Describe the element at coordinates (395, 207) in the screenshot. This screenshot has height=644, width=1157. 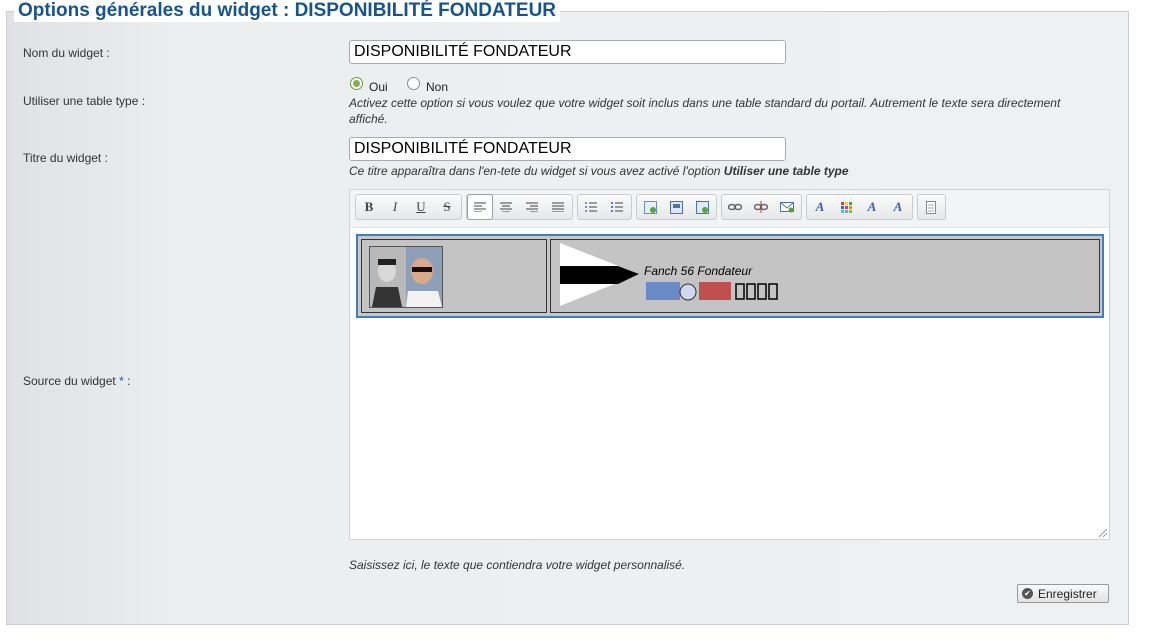
I see `italic-icon: I` at that location.